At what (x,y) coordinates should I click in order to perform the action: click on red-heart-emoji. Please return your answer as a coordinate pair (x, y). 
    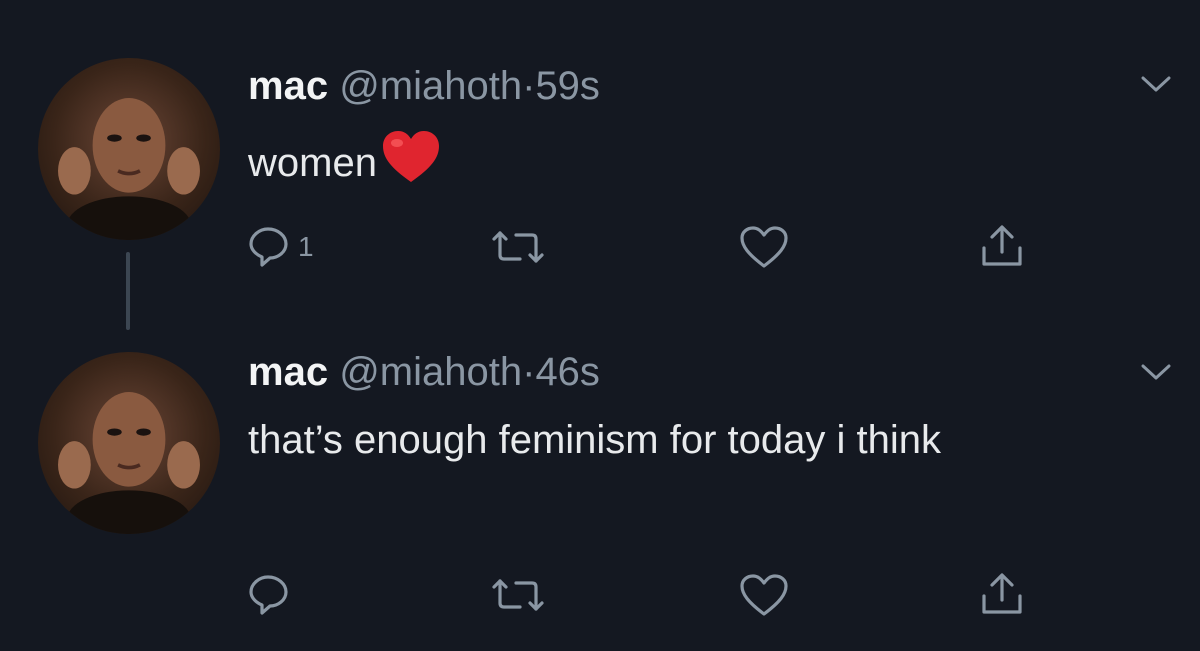
    Looking at the image, I should click on (411, 165).